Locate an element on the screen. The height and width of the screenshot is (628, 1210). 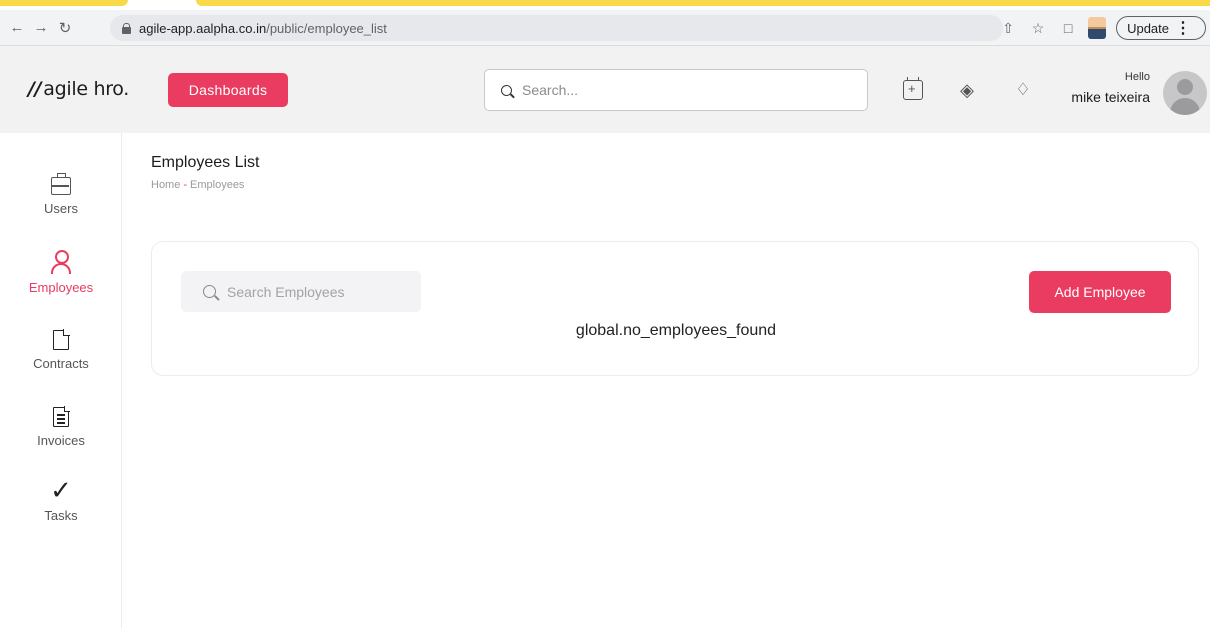
lock-icon is located at coordinates (126, 28).